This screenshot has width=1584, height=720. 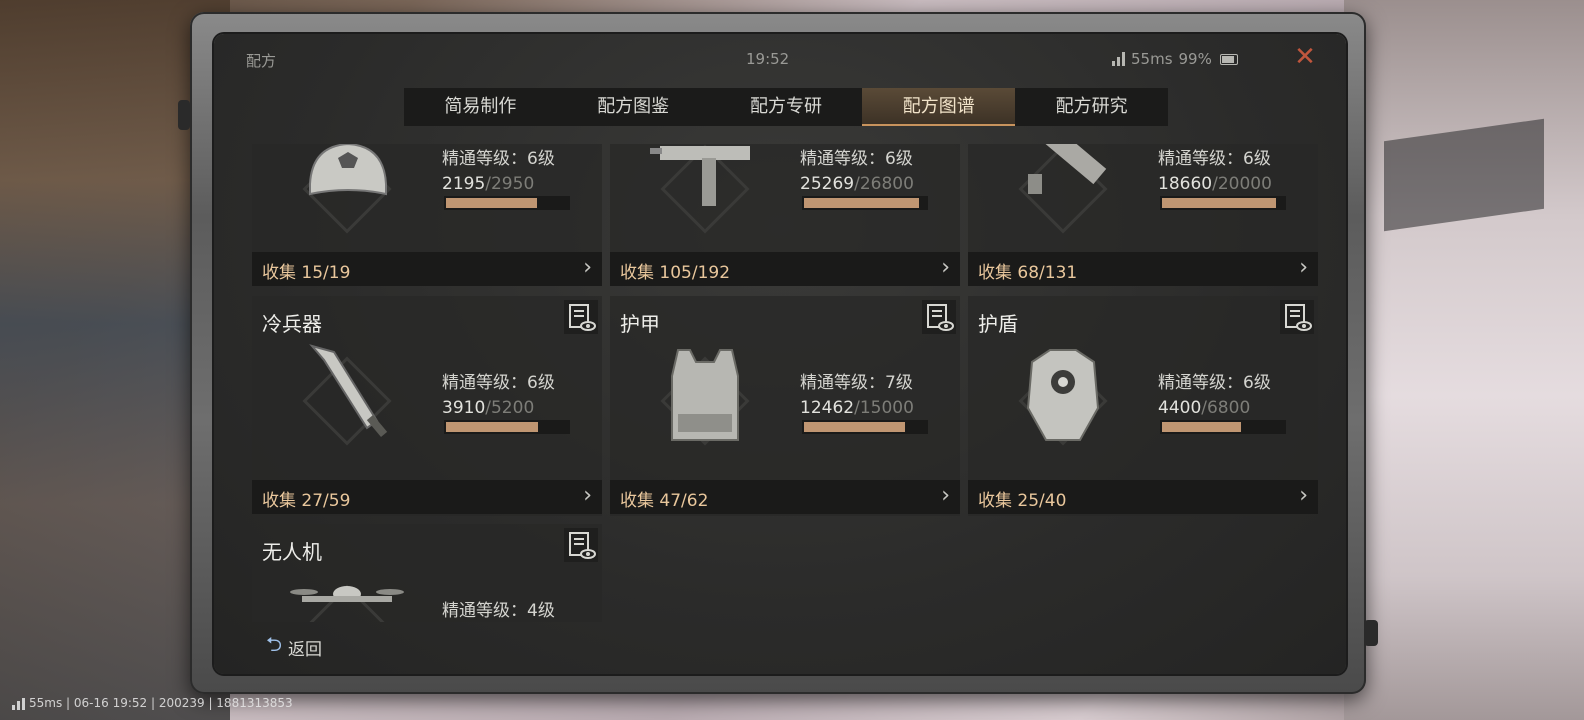 What do you see at coordinates (292, 324) in the screenshot?
I see `category-name: 冷兵器` at bounding box center [292, 324].